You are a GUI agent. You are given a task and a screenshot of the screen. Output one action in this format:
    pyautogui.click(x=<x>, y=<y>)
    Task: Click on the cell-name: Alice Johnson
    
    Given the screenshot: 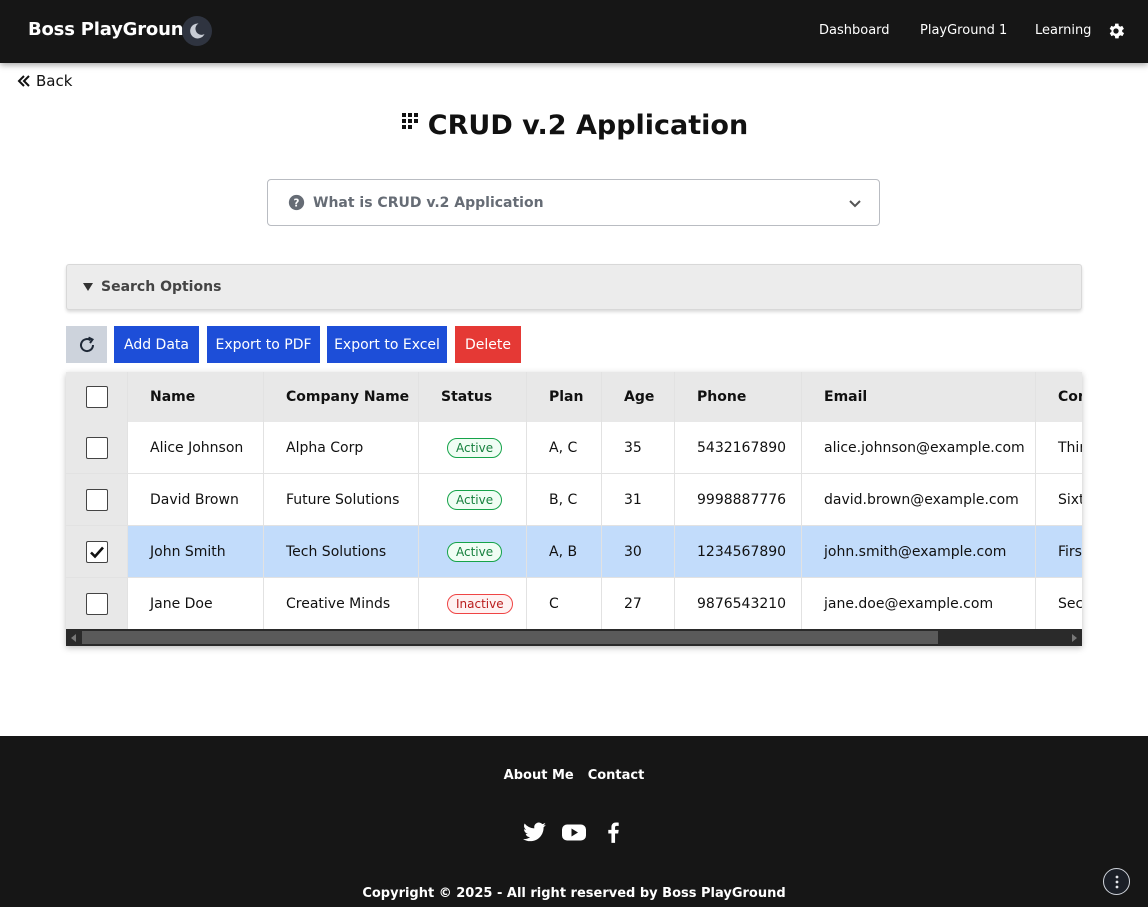 What is the action you would take?
    pyautogui.click(x=196, y=447)
    